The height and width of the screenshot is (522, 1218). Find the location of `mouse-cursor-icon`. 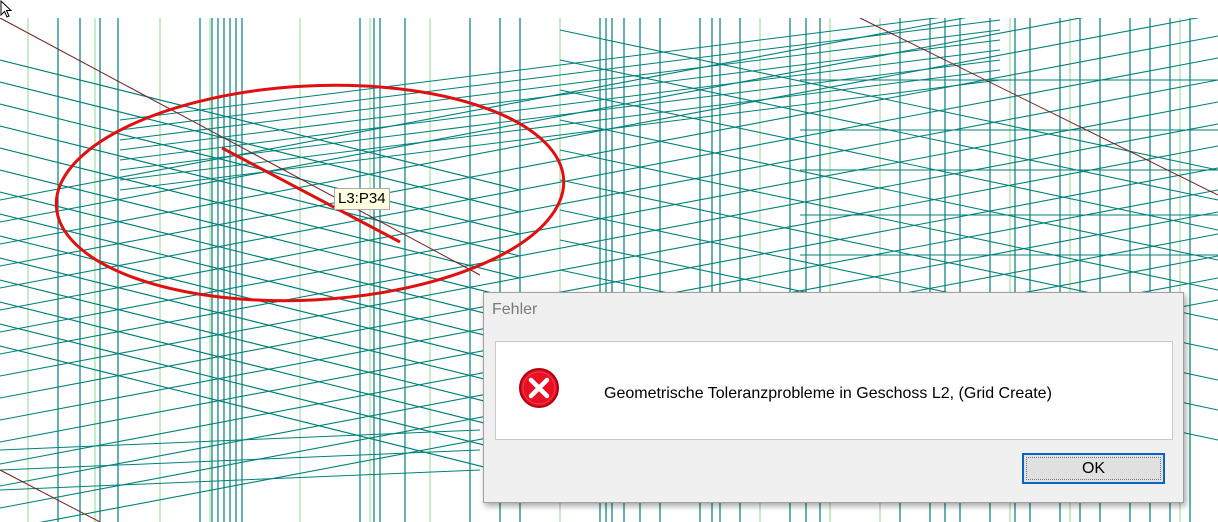

mouse-cursor-icon is located at coordinates (6, 9).